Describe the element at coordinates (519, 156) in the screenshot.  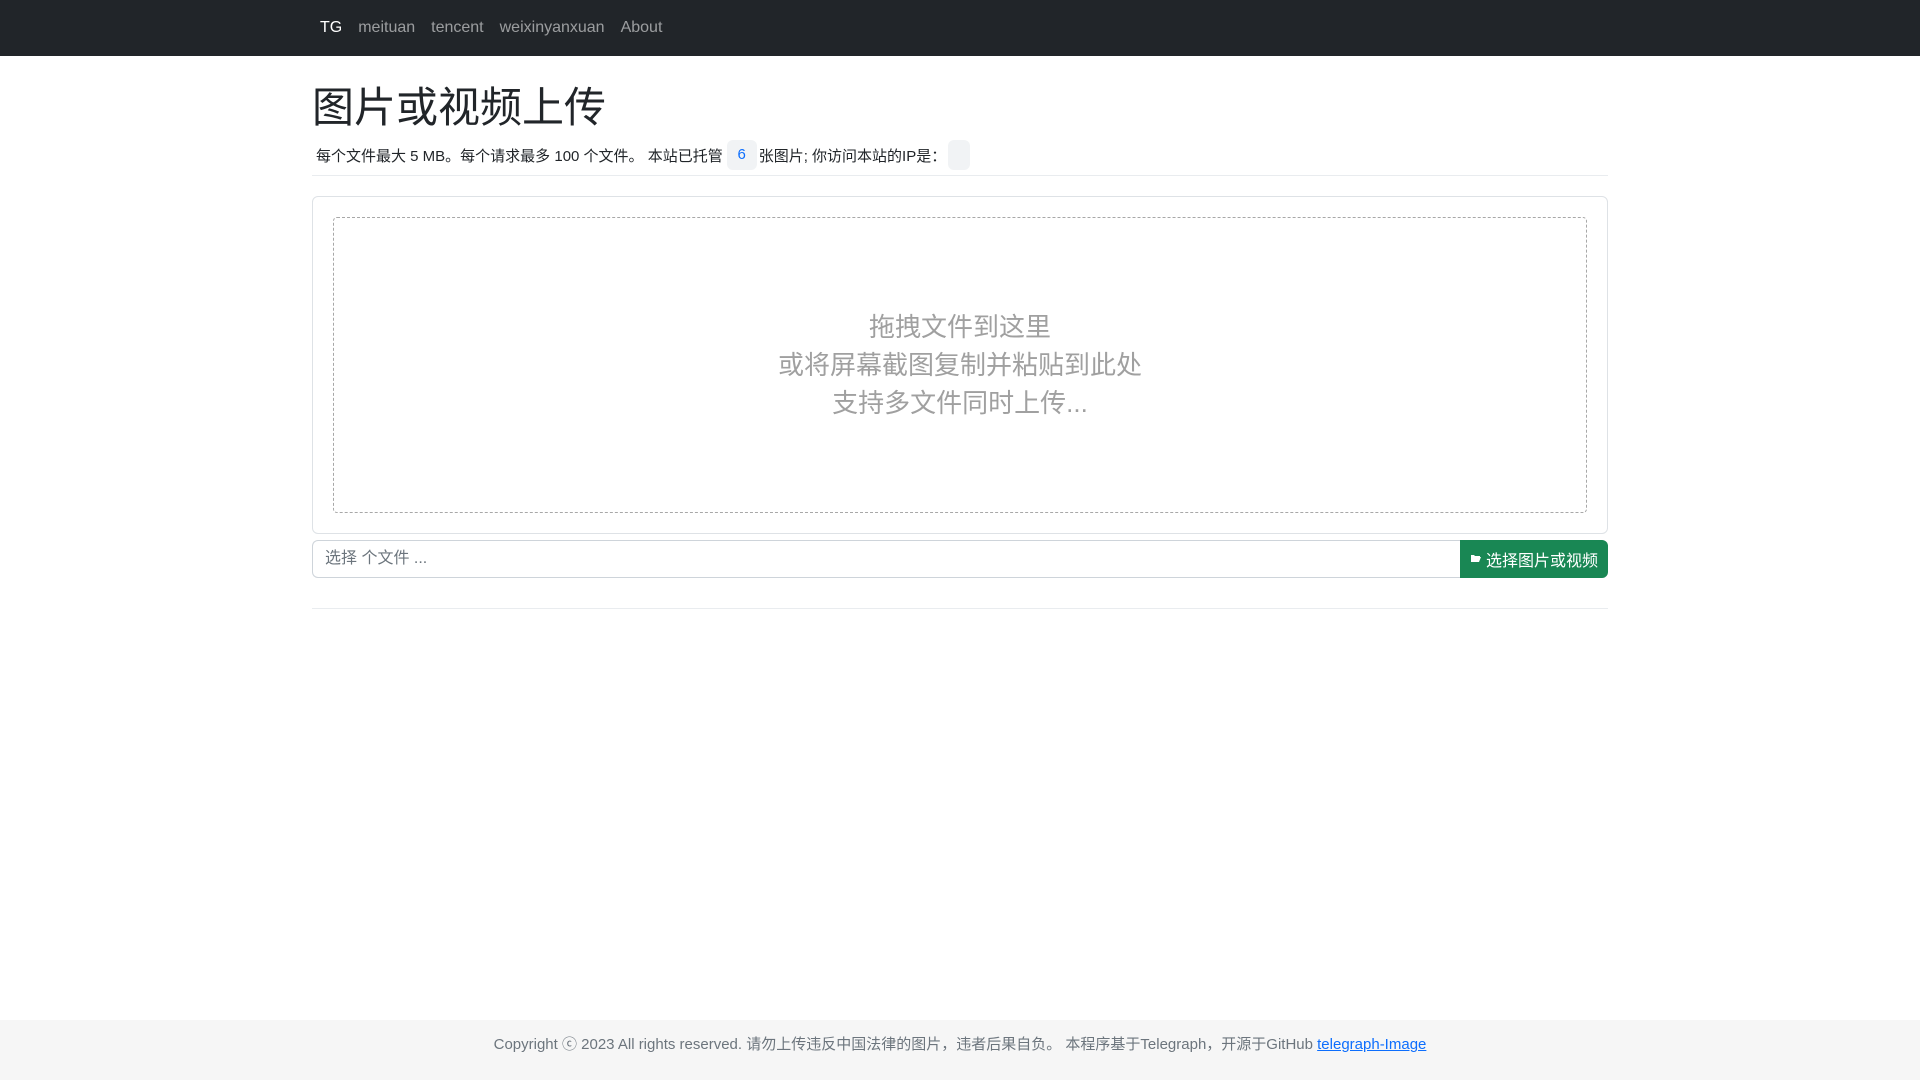
I see `info-limits-text: 每个文件最大 5 MB。每个请求最多 100 个文件。 本站已托管` at that location.